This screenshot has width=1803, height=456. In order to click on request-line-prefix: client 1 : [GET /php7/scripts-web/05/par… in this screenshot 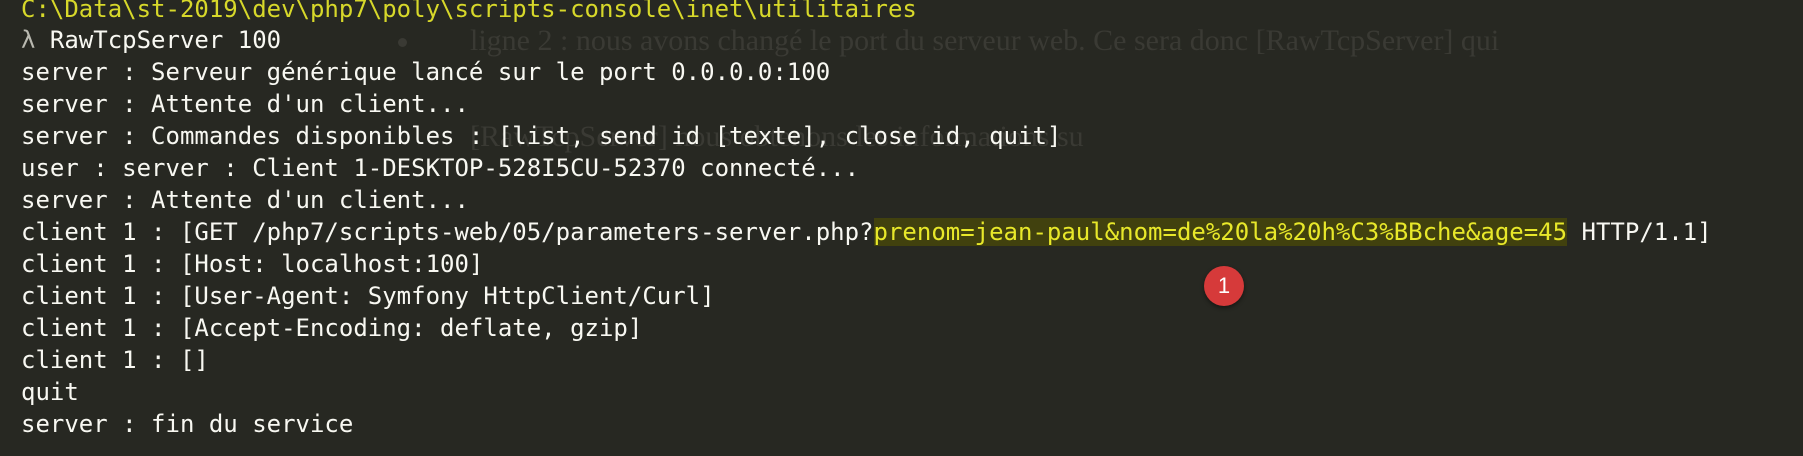, I will do `click(447, 232)`.